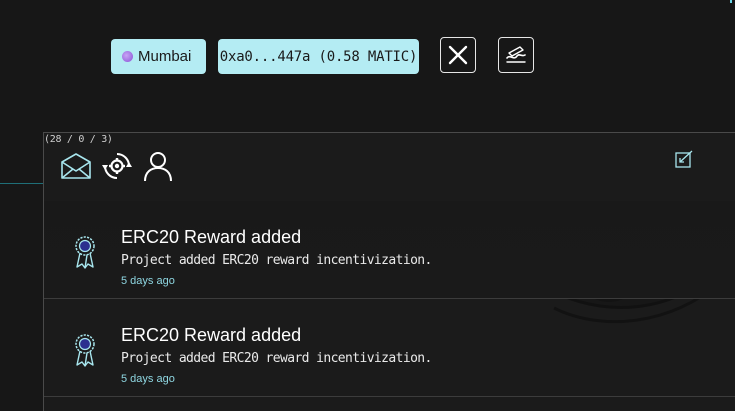 This screenshot has height=411, width=735. I want to click on signature-icon, so click(516, 54).